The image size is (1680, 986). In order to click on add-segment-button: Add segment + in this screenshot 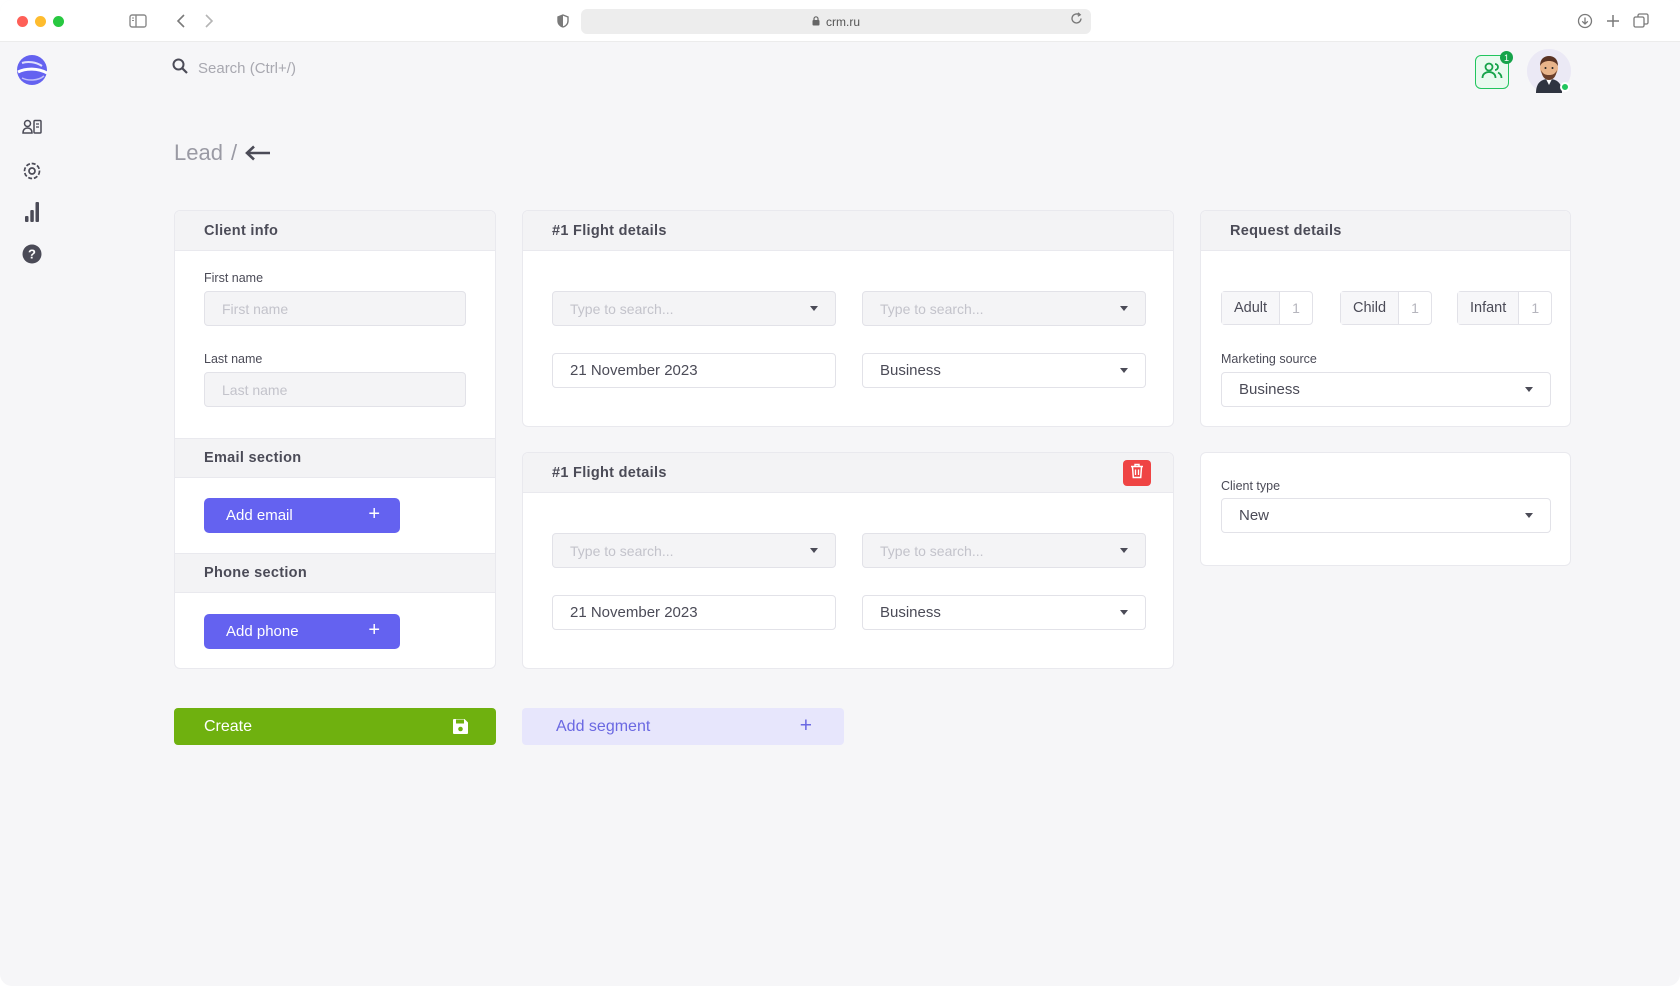, I will do `click(683, 726)`.